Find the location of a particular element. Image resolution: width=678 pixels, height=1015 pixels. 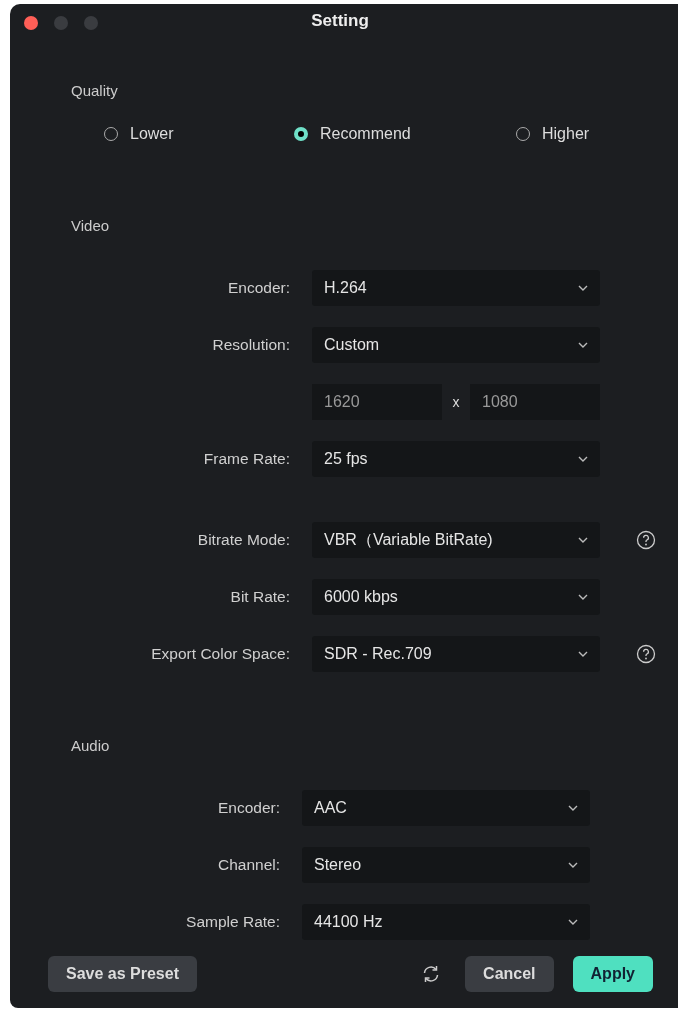

width-field: 1620 is located at coordinates (377, 402).